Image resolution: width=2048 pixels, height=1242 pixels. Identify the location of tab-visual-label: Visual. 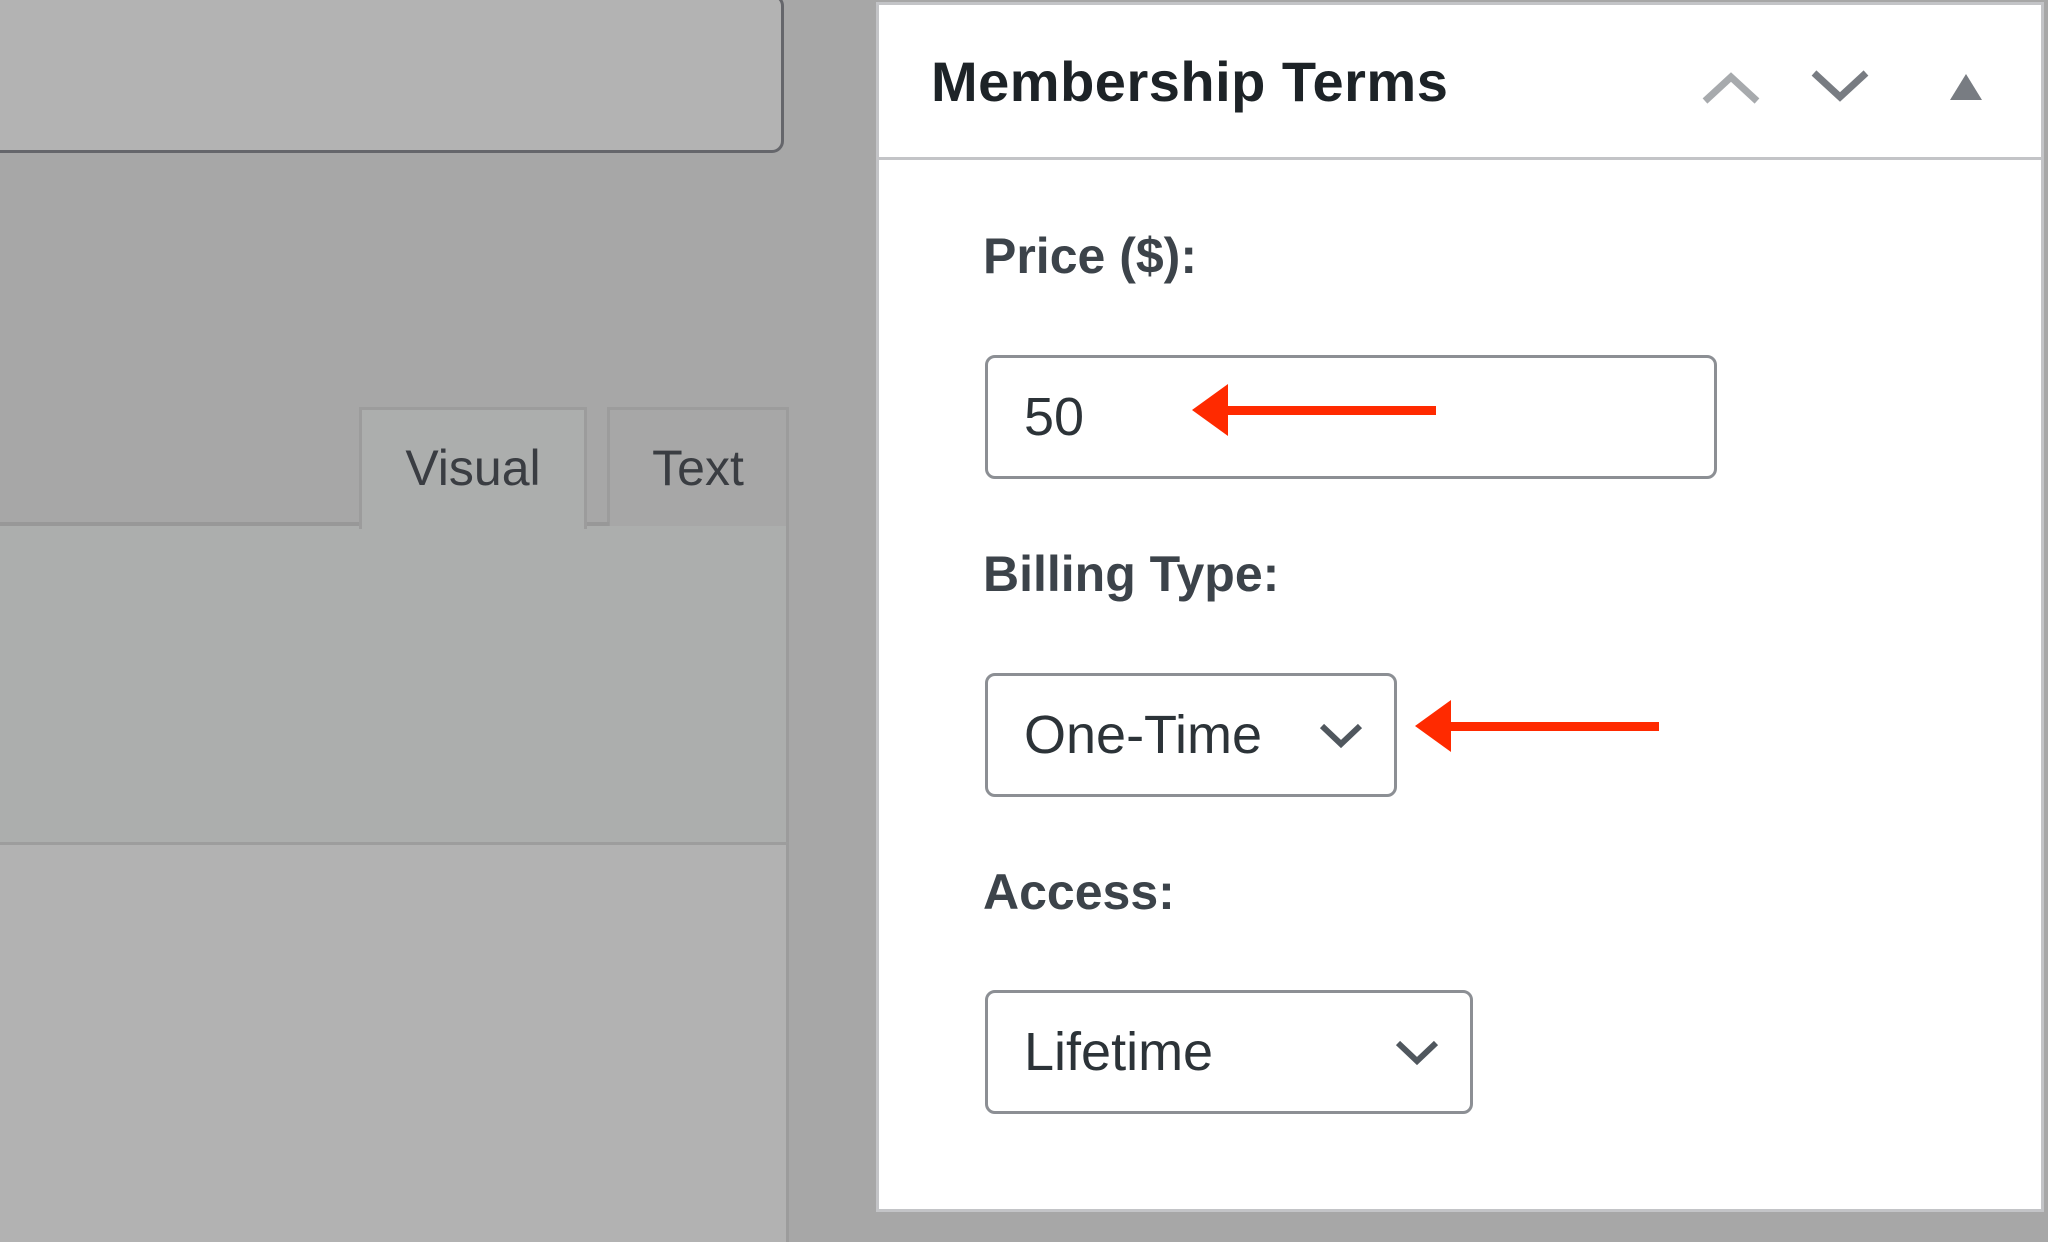
(473, 468).